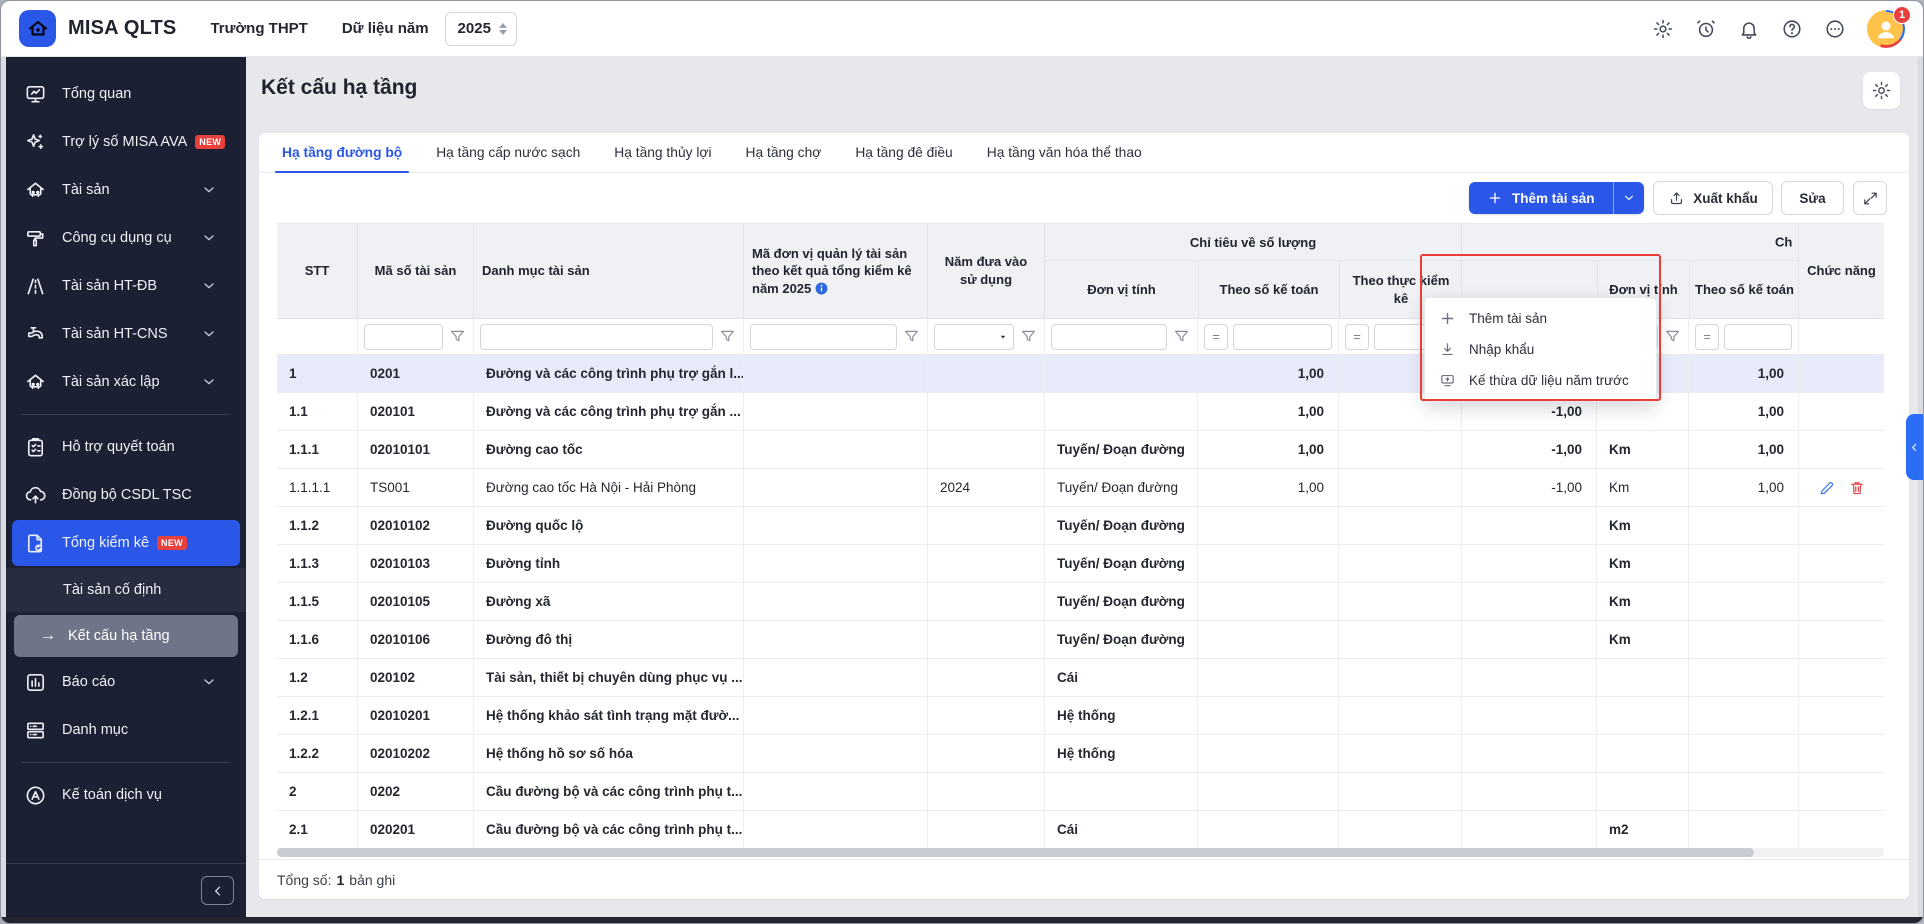  Describe the element at coordinates (1663, 29) in the screenshot. I see `gear-icon` at that location.